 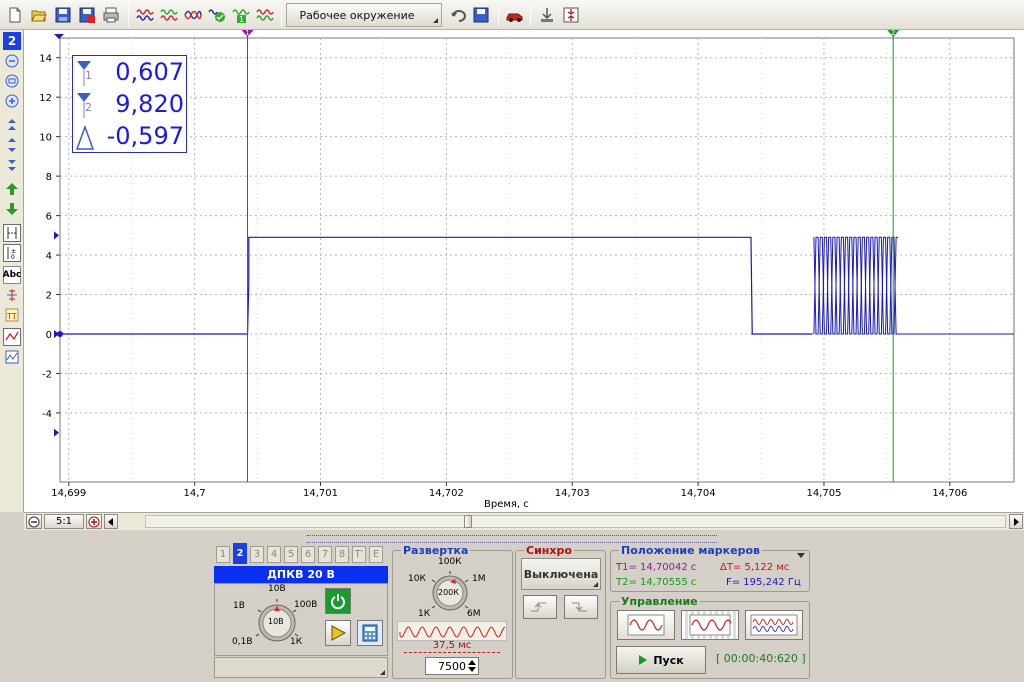 I want to click on channel-tab-1: 1, so click(x=223, y=554).